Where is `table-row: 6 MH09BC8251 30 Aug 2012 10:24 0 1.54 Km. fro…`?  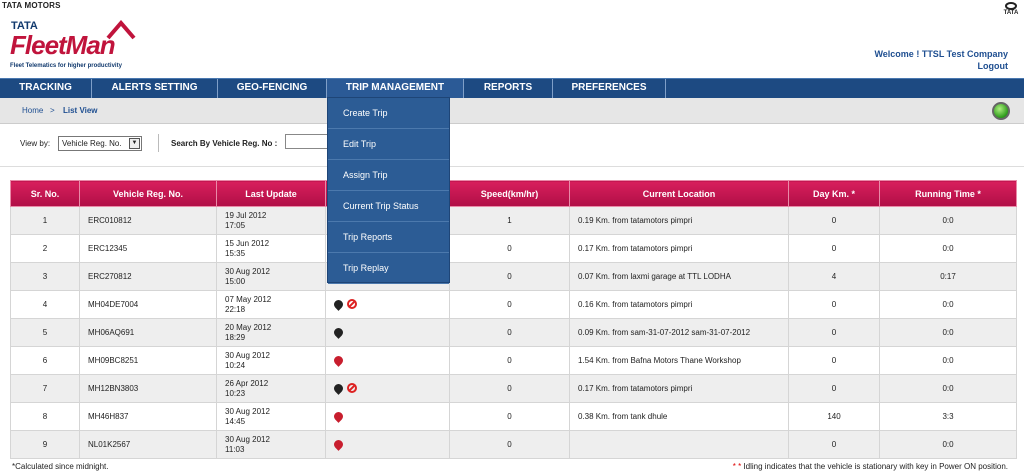
table-row: 6 MH09BC8251 30 Aug 2012 10:24 0 1.54 Km. fro… is located at coordinates (513, 360).